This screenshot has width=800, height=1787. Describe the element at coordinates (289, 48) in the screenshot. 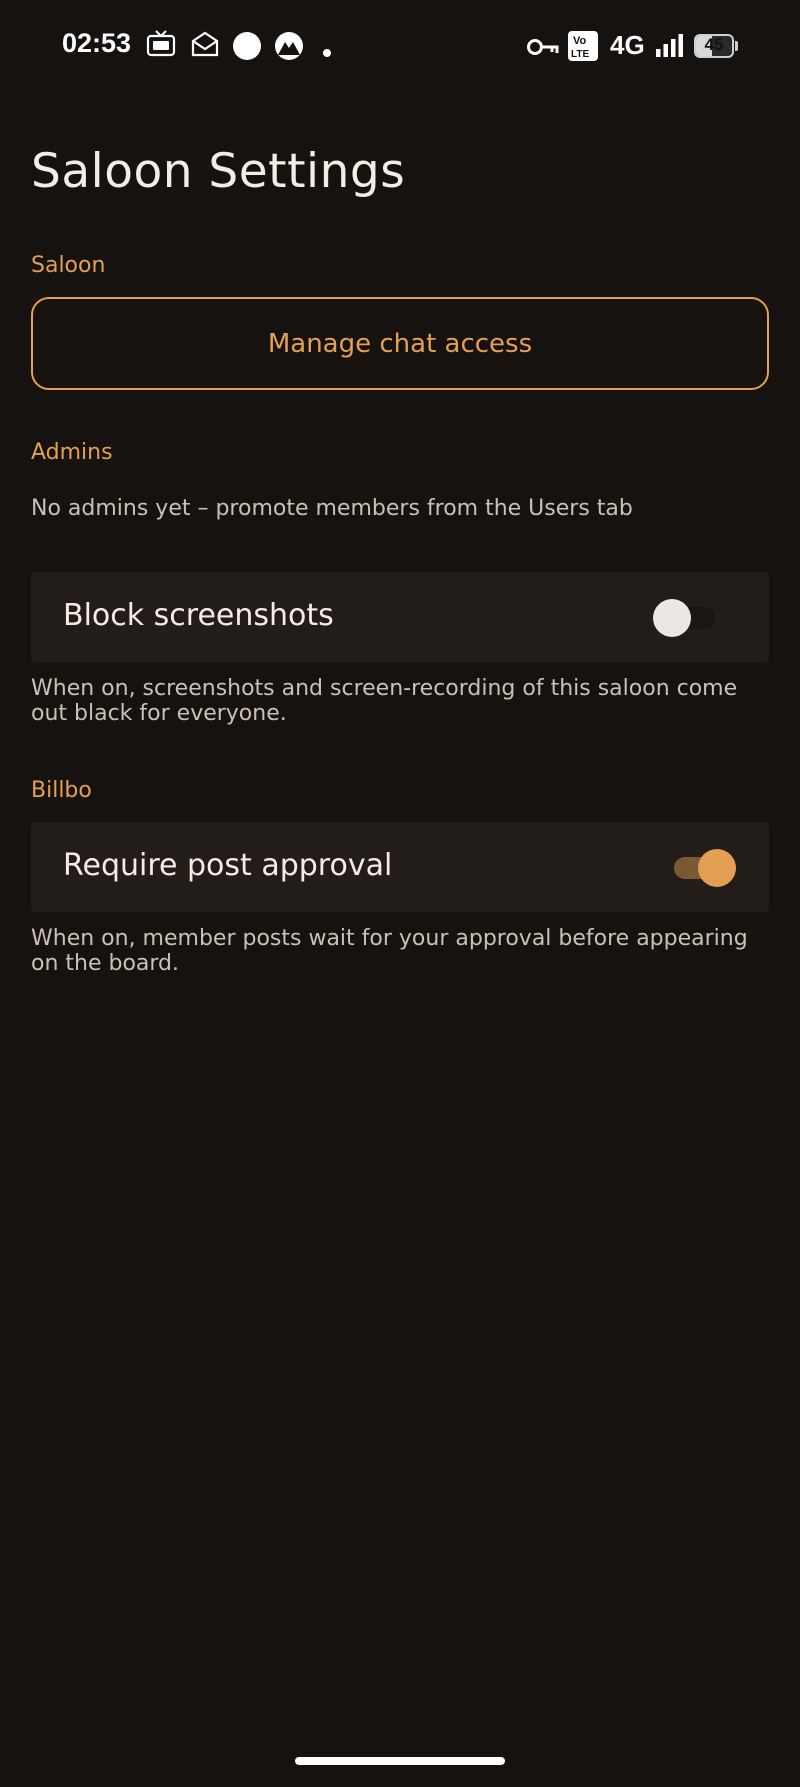

I see `mountain-app-icon` at that location.